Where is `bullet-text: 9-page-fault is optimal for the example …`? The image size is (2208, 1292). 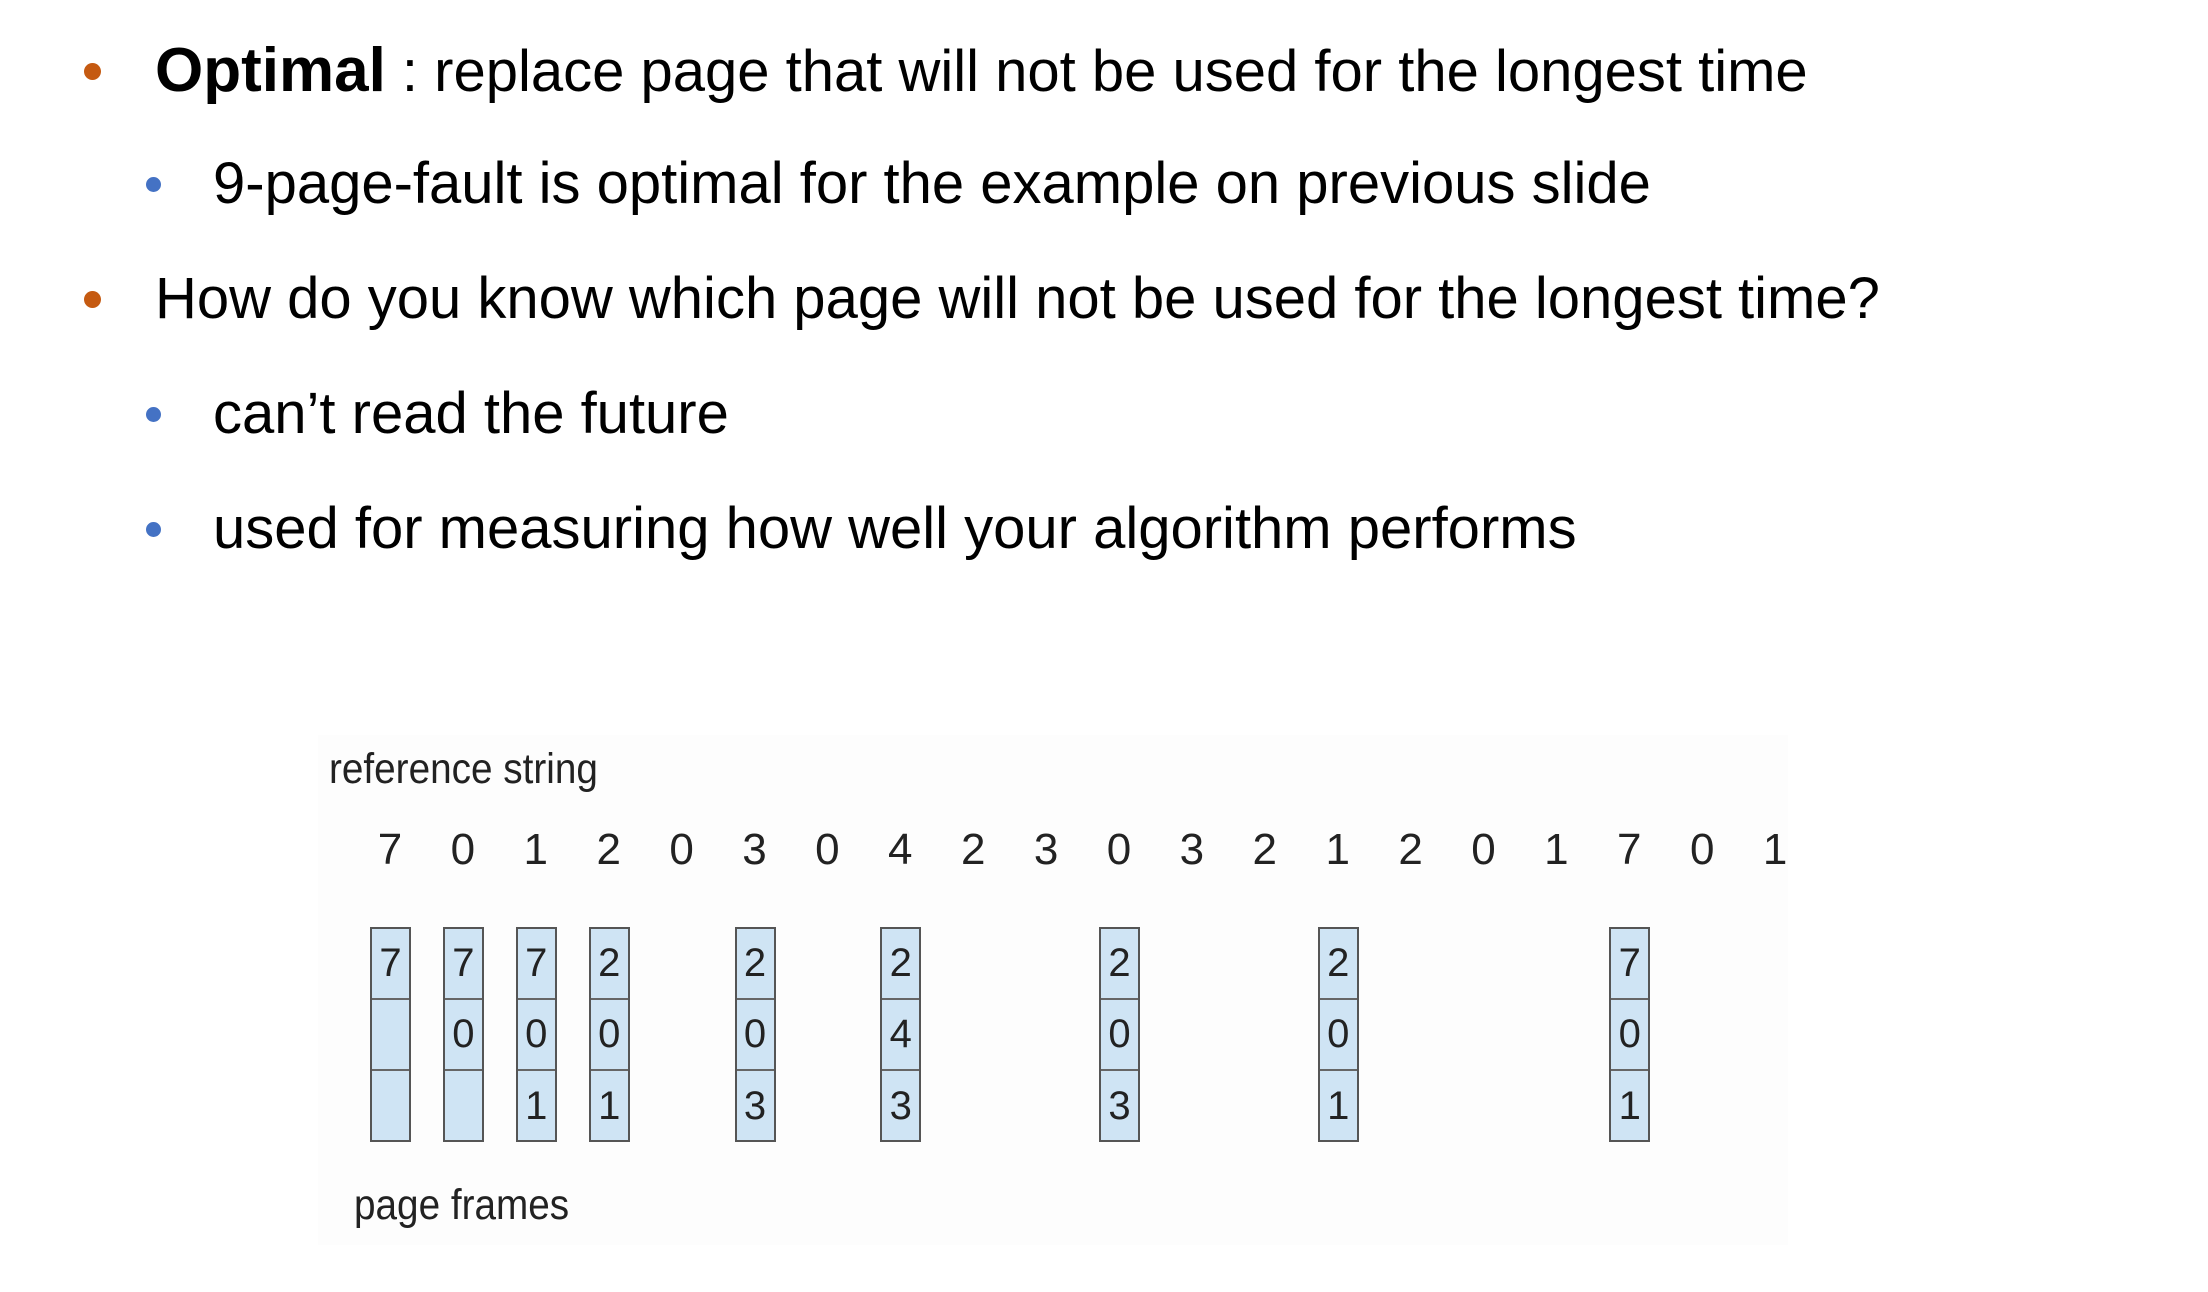 bullet-text: 9-page-fault is optimal for the example … is located at coordinates (932, 183).